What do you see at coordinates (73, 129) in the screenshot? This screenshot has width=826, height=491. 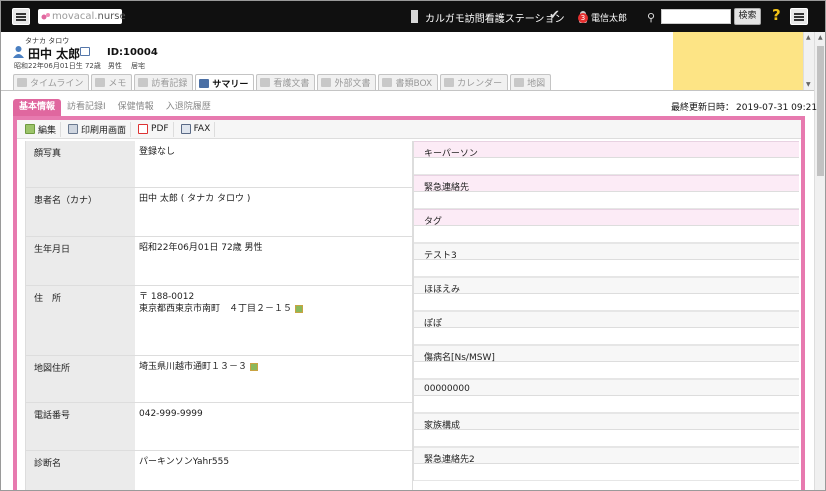 I see `printer-icon` at bounding box center [73, 129].